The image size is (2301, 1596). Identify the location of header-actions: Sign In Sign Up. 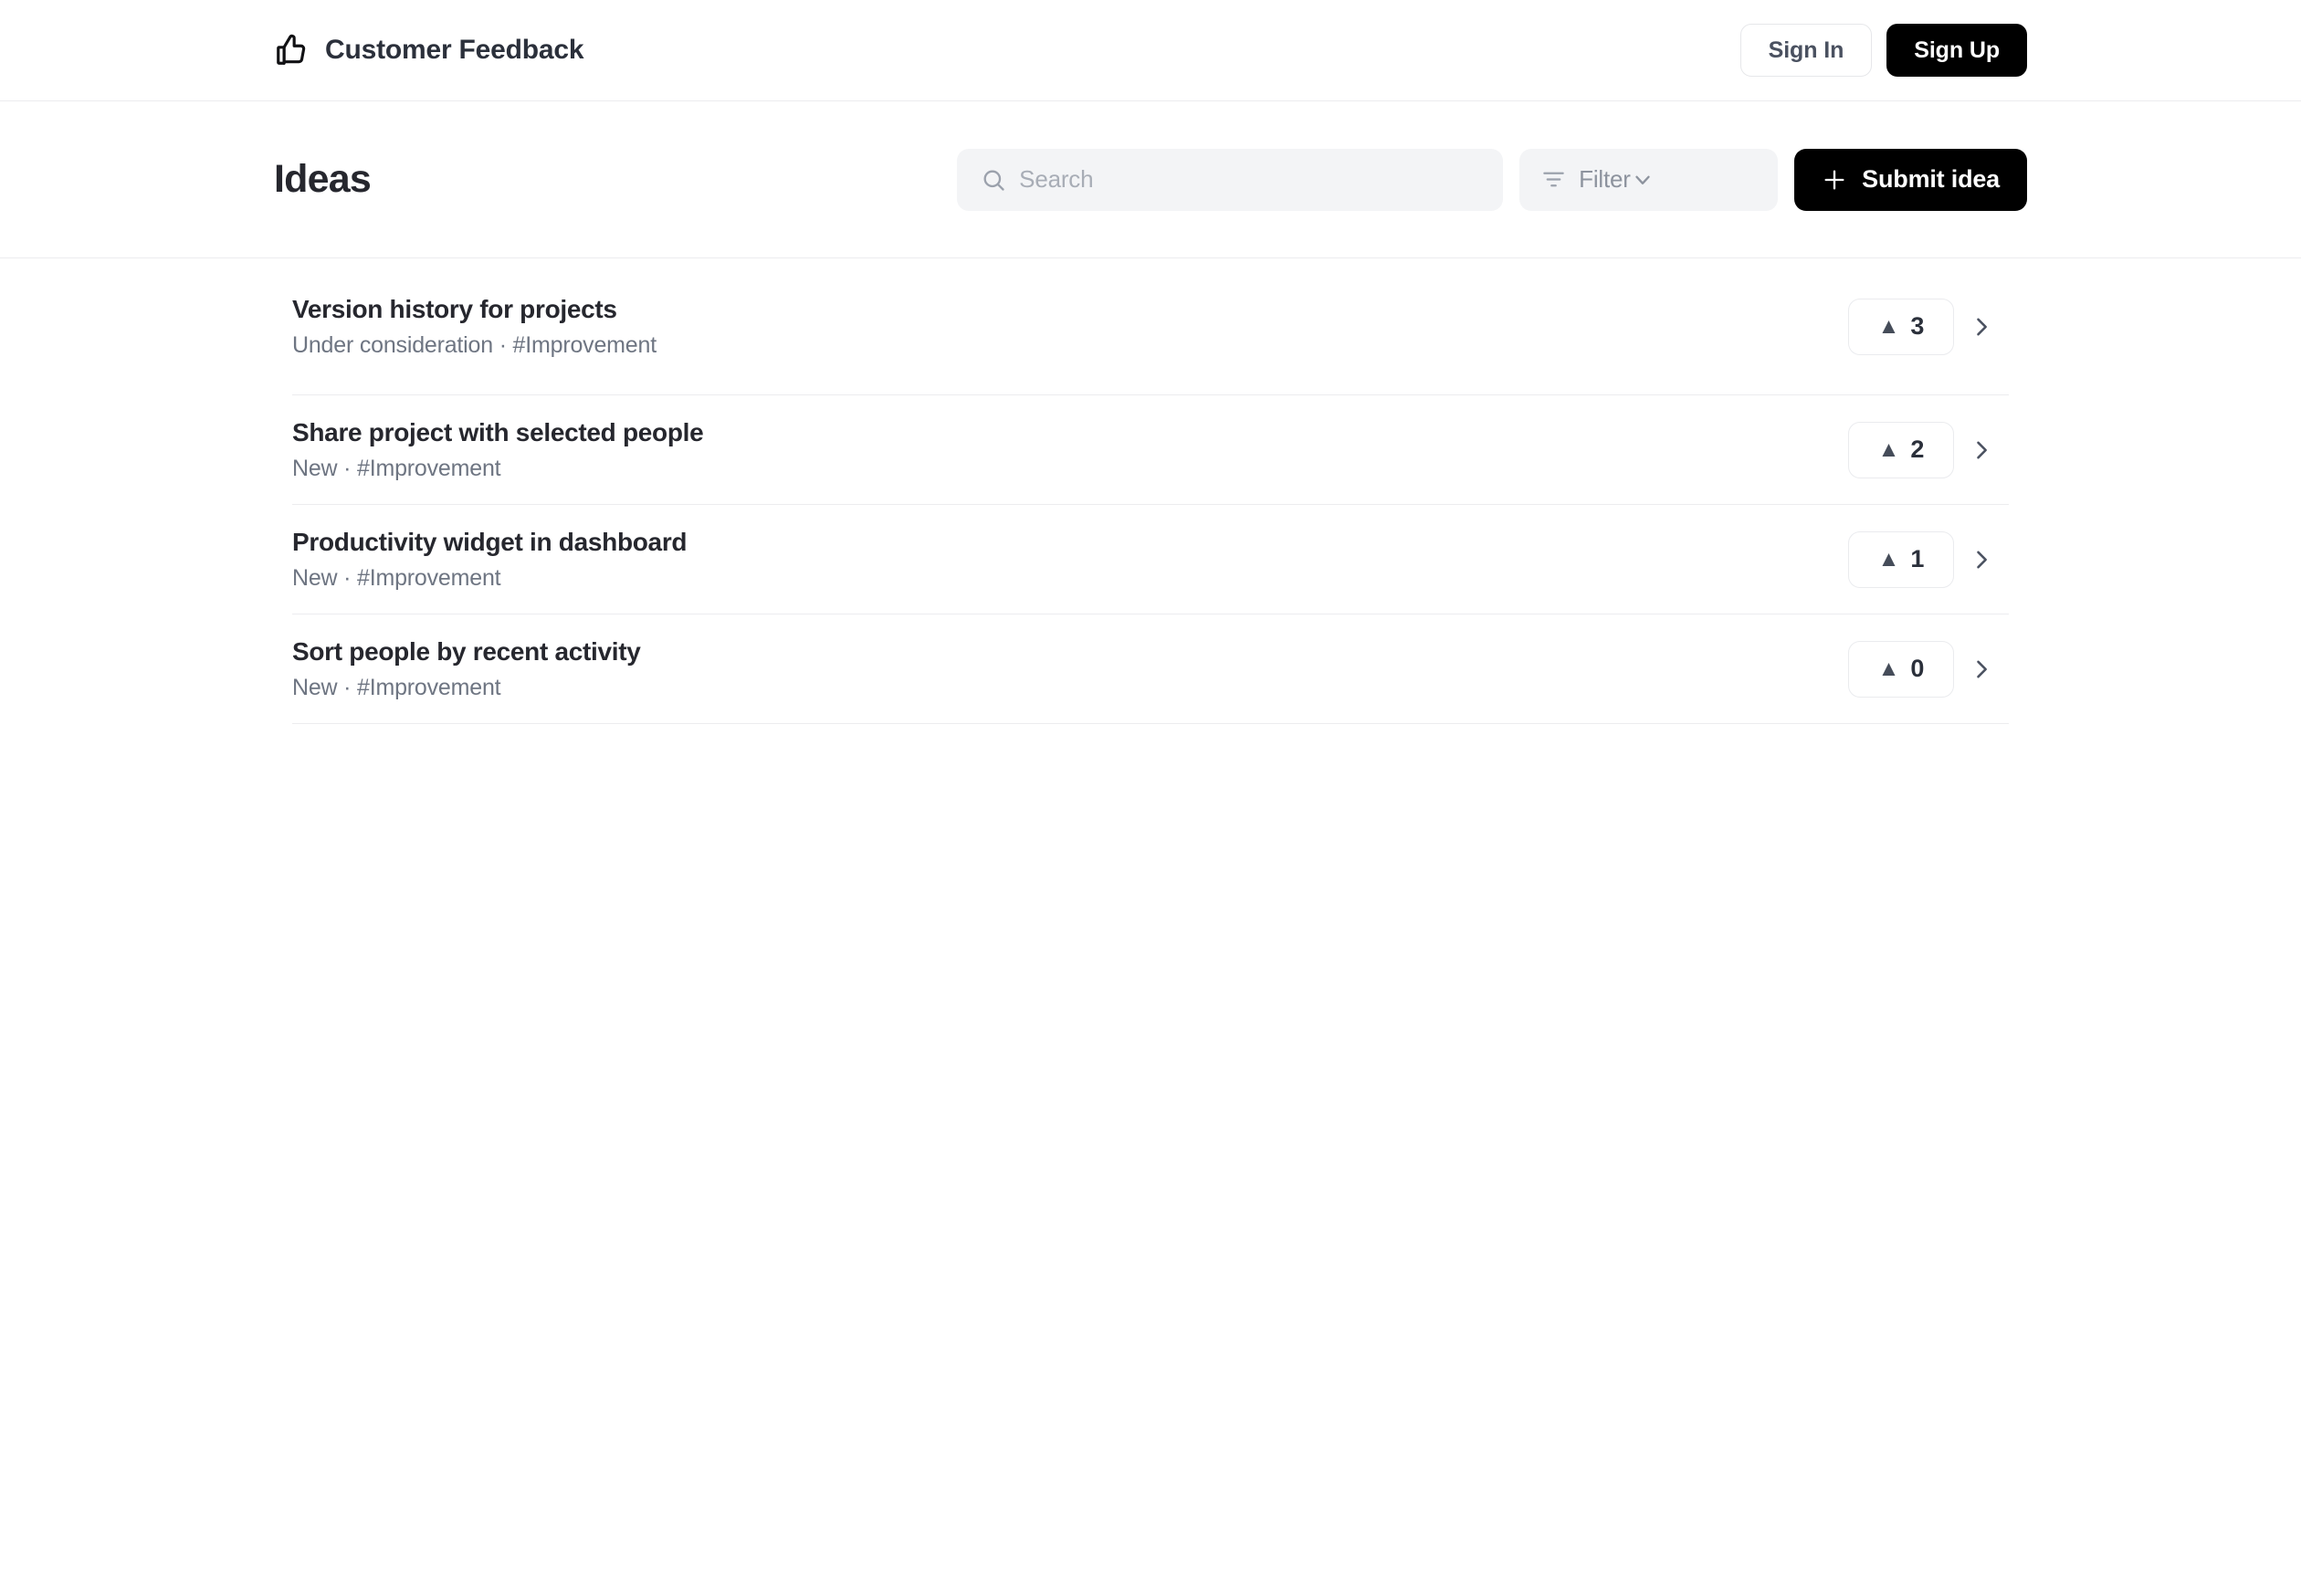
(1883, 51).